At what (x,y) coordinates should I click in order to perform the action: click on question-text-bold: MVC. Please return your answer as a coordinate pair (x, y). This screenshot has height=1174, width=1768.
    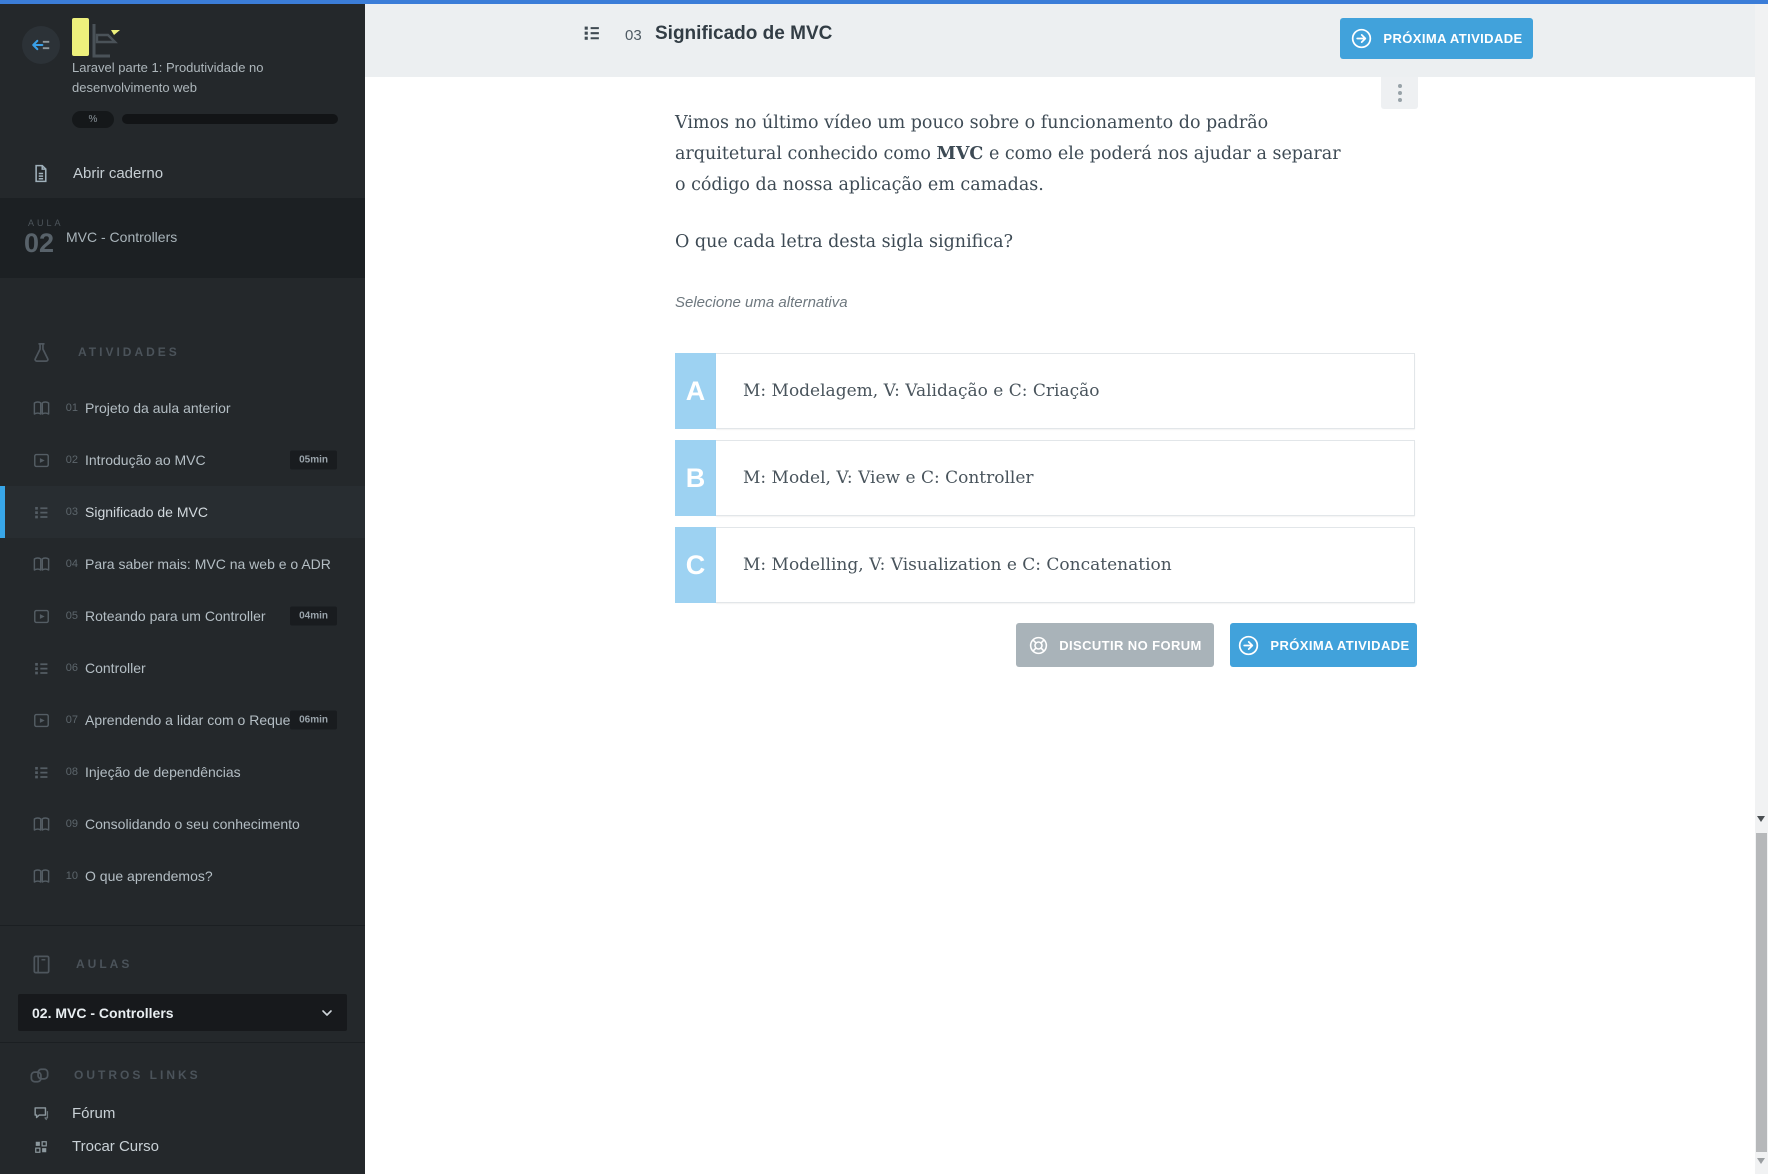
    Looking at the image, I should click on (960, 154).